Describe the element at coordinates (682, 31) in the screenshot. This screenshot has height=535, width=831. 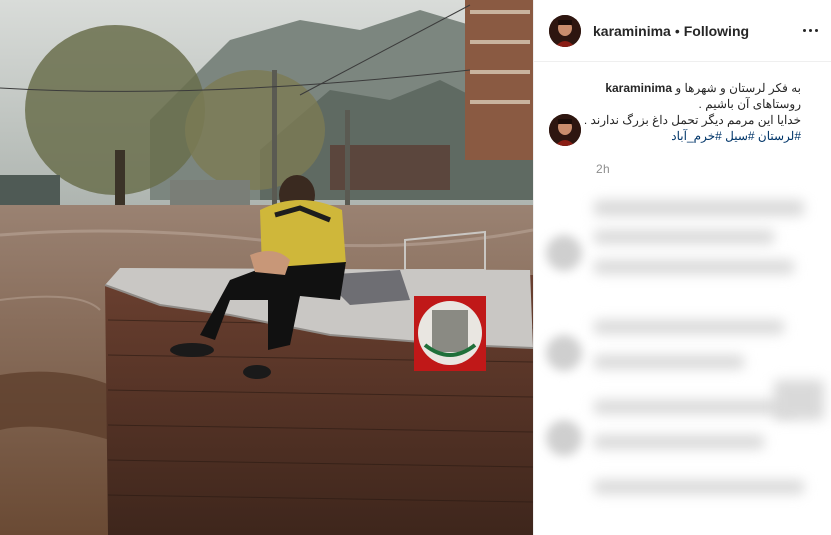
I see `post-header: karaminima • Following` at that location.